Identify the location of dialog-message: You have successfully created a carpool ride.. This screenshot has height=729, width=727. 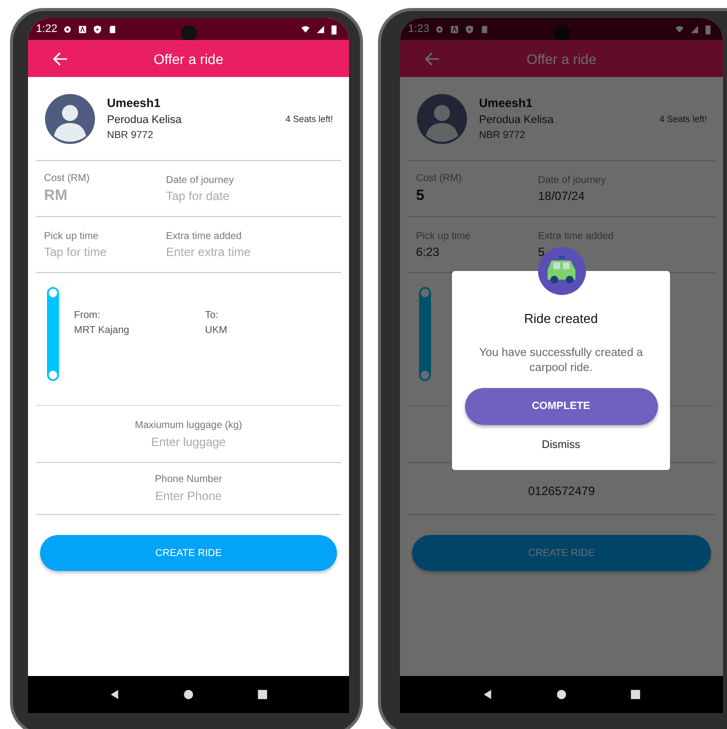
(561, 361).